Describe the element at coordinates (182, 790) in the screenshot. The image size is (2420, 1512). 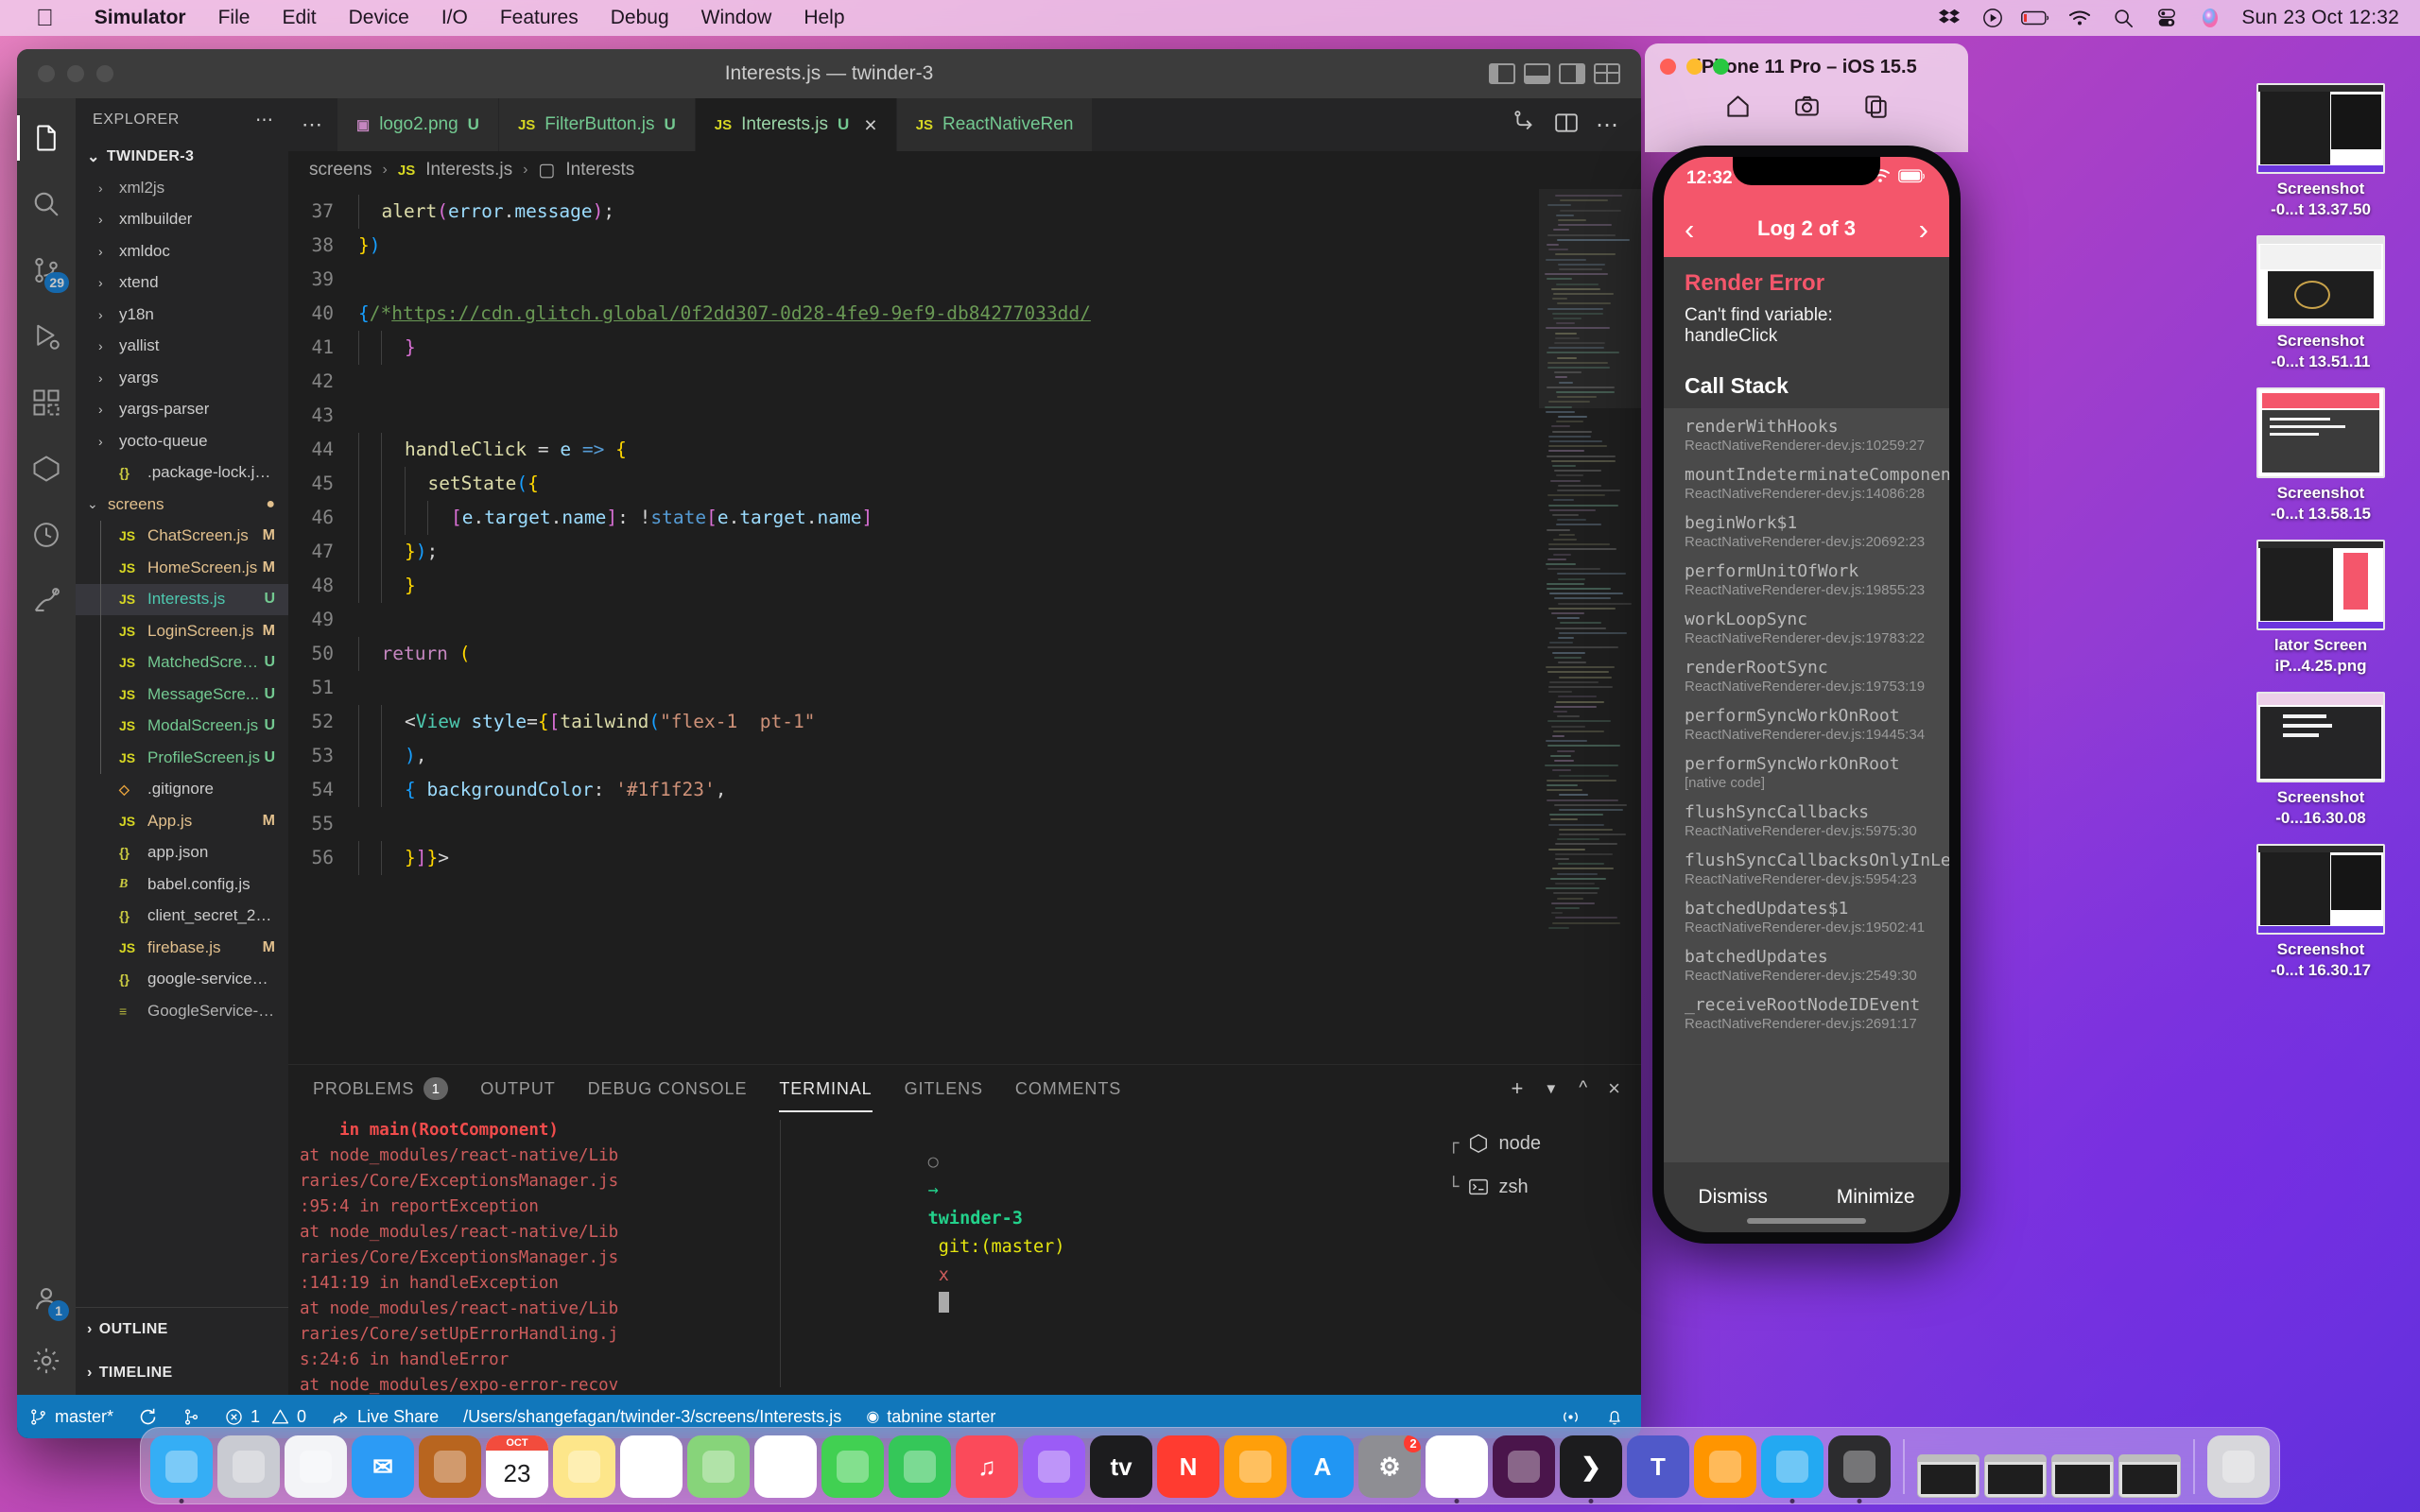
I see `file-tree-item: ◇ .gitignore` at that location.